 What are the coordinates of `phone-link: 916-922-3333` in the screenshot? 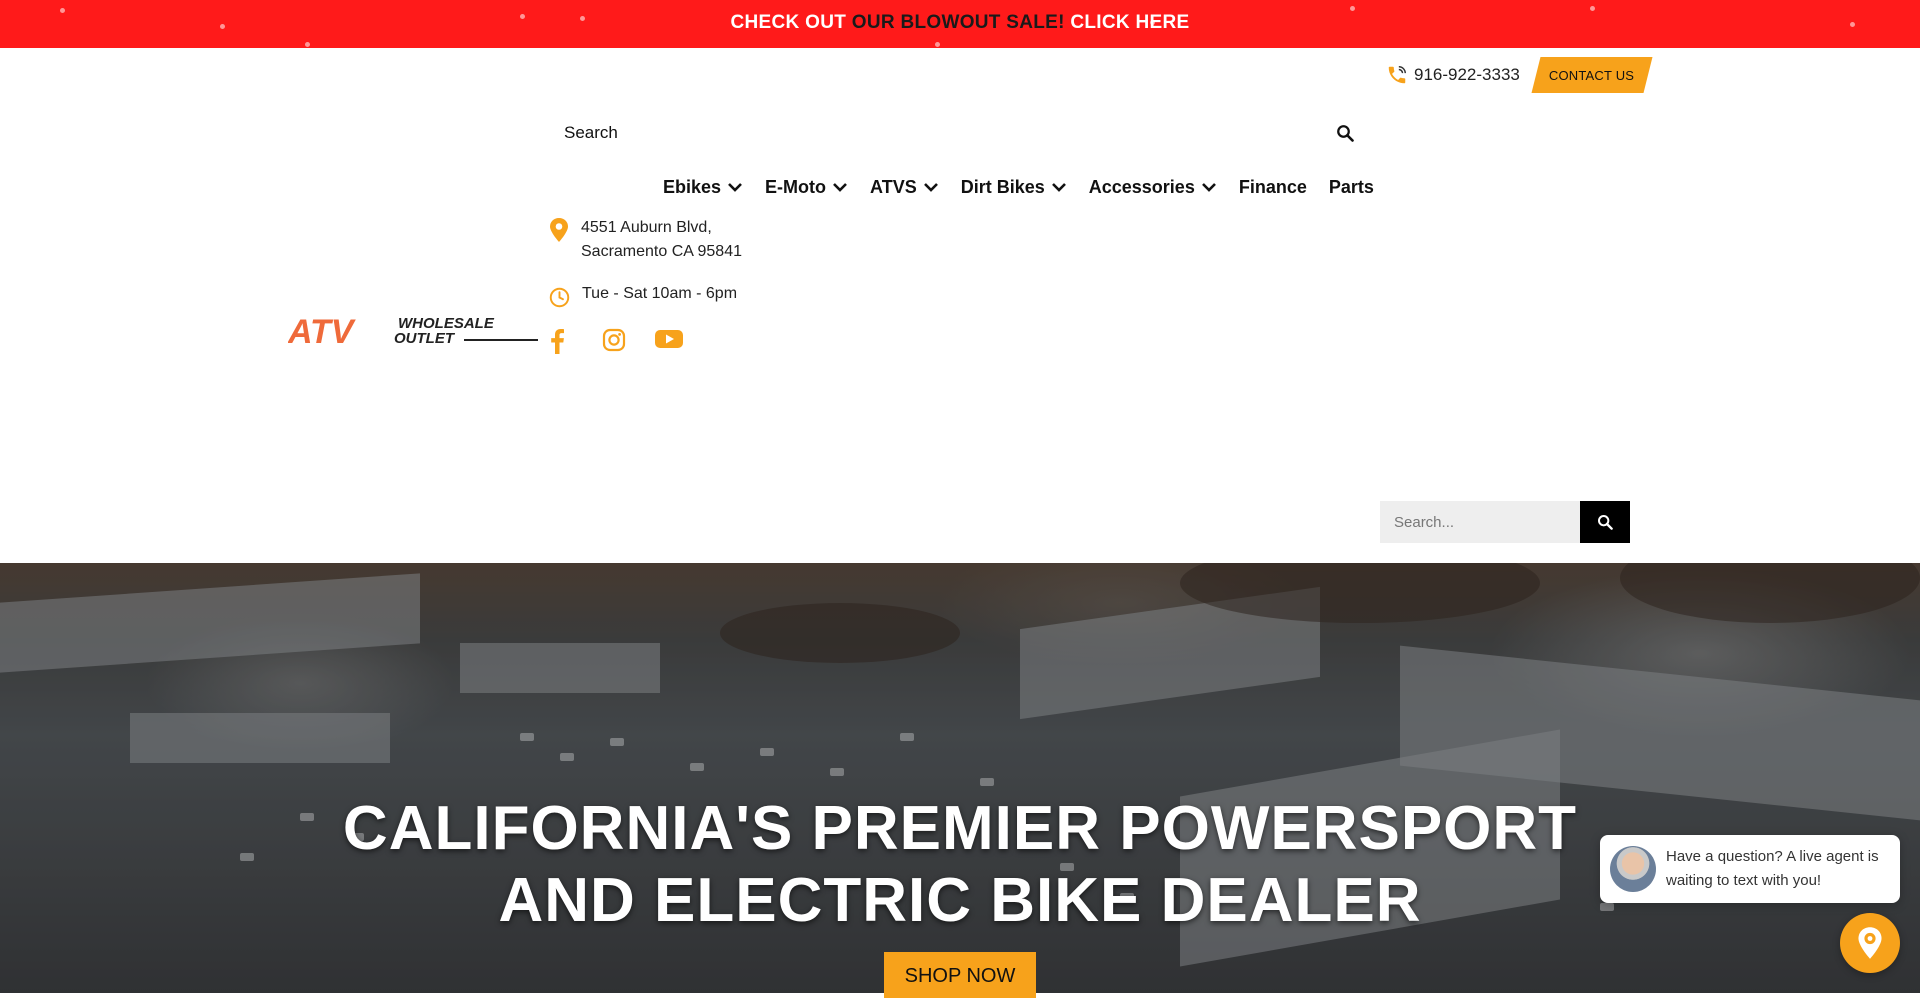 It's located at (1453, 75).